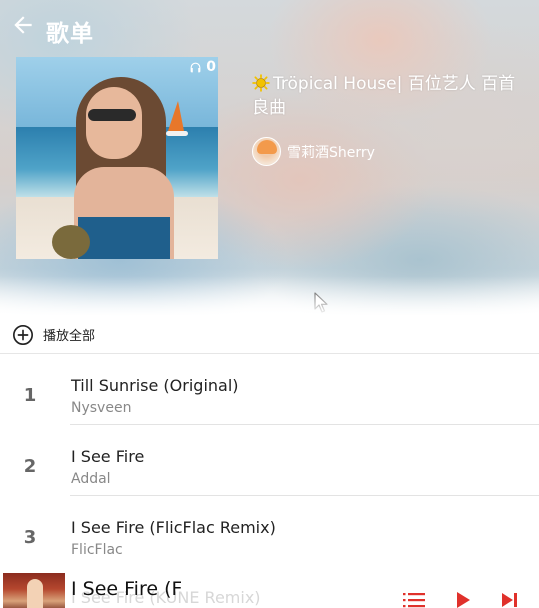  I want to click on playlist-icon, so click(414, 600).